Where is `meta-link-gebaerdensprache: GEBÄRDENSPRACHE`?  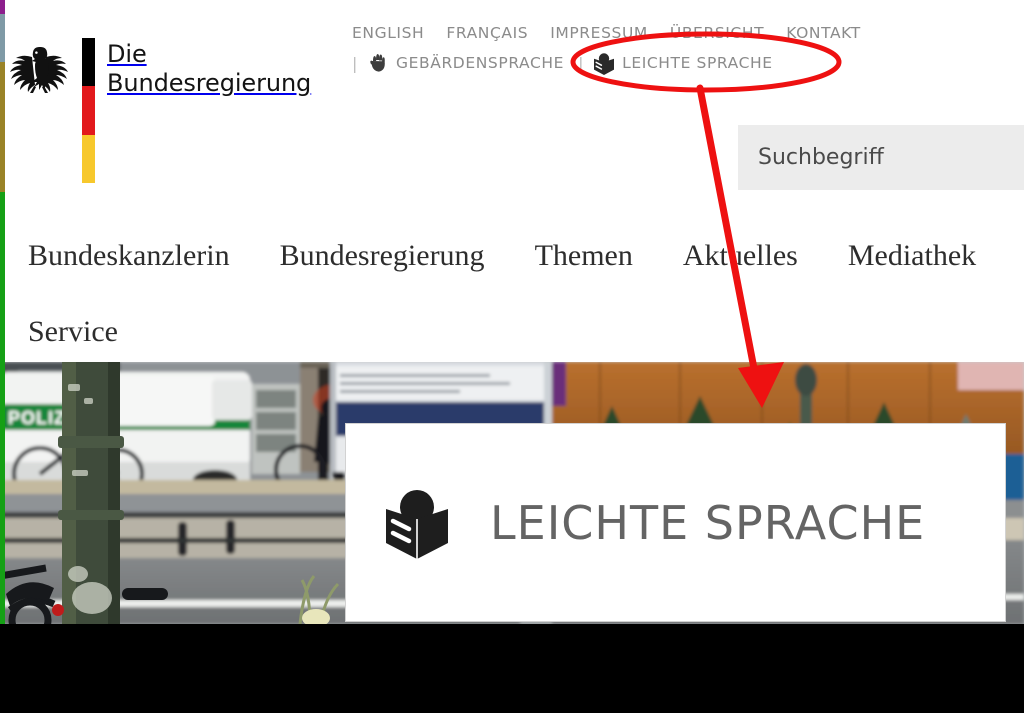
meta-link-gebaerdensprache: GEBÄRDENSPRACHE is located at coordinates (465, 63).